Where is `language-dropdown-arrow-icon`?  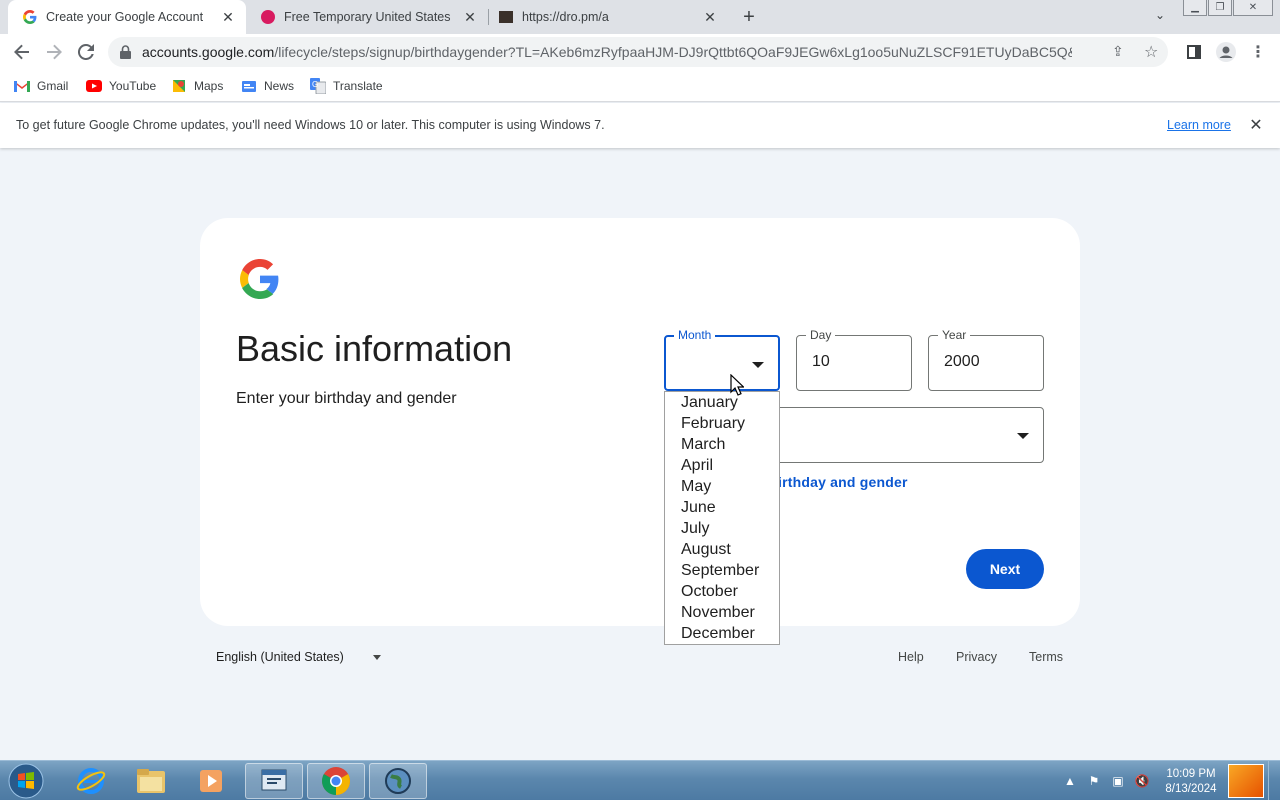 language-dropdown-arrow-icon is located at coordinates (377, 657).